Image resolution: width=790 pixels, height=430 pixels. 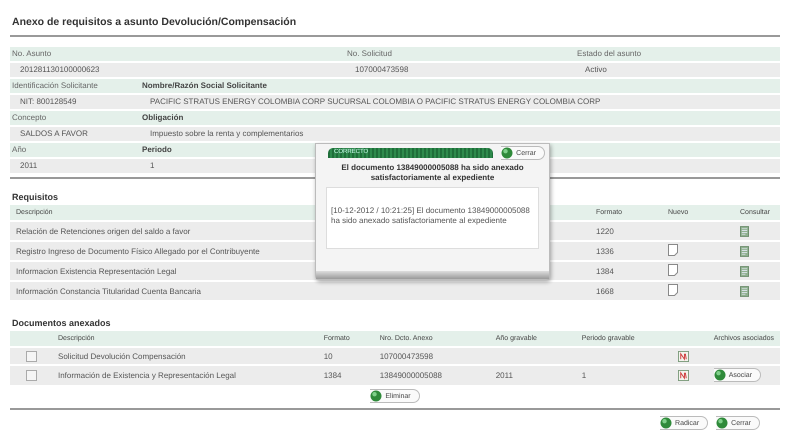 What do you see at coordinates (61, 323) in the screenshot?
I see `section-title: Documentos anexados` at bounding box center [61, 323].